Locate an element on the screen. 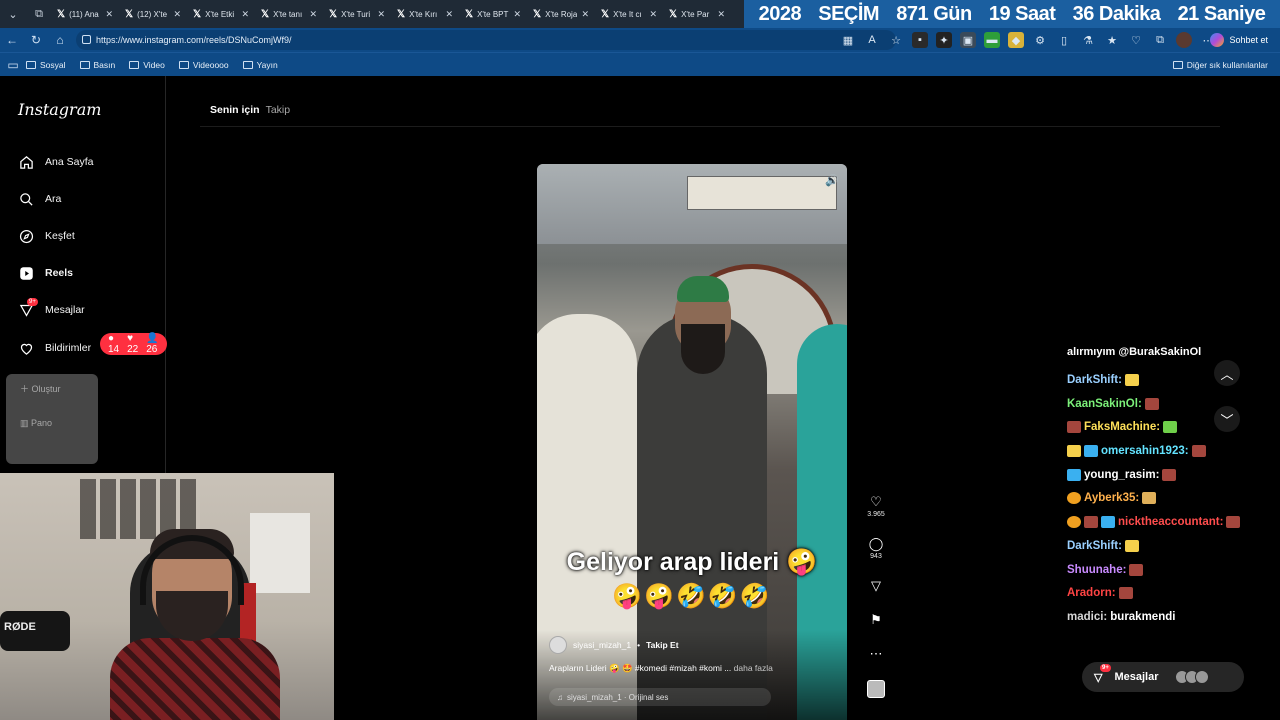 The image size is (1280, 720). volume-icon: 🔊 is located at coordinates (832, 180).